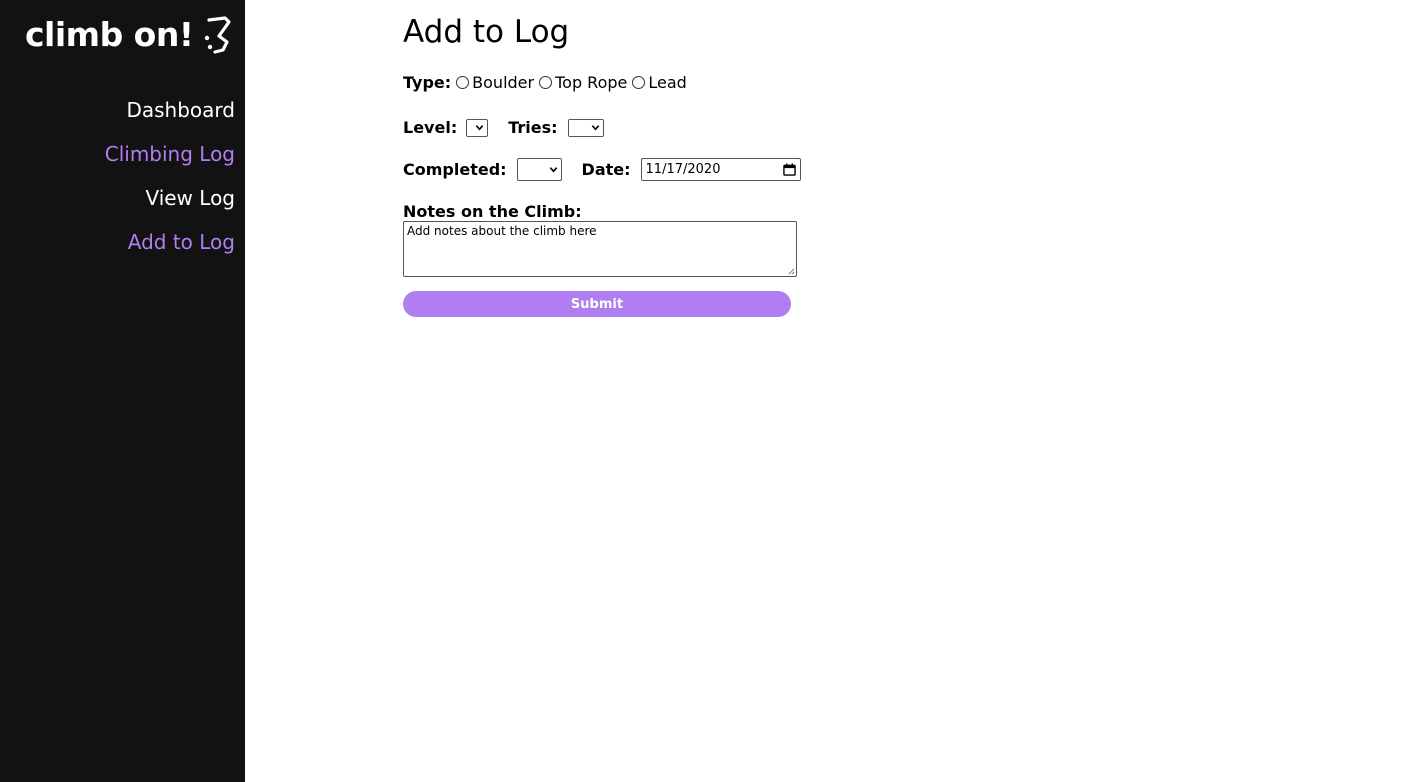 This screenshot has height=782, width=1422. I want to click on type-option-top-rope: Top Rope, so click(580, 82).